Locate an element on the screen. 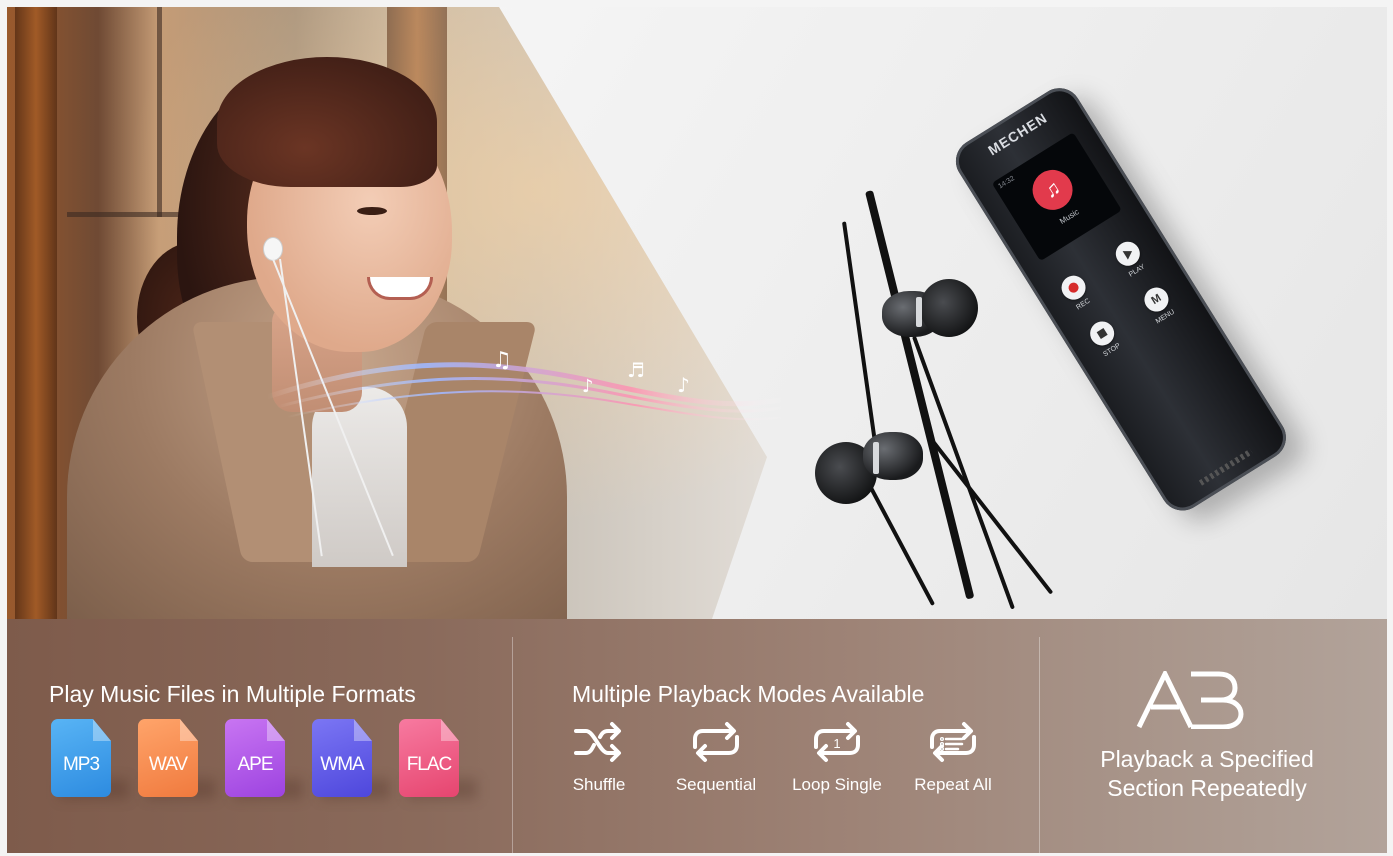 This screenshot has height=856, width=1393. ab-line-2: Section Repeatedly is located at coordinates (1207, 788).